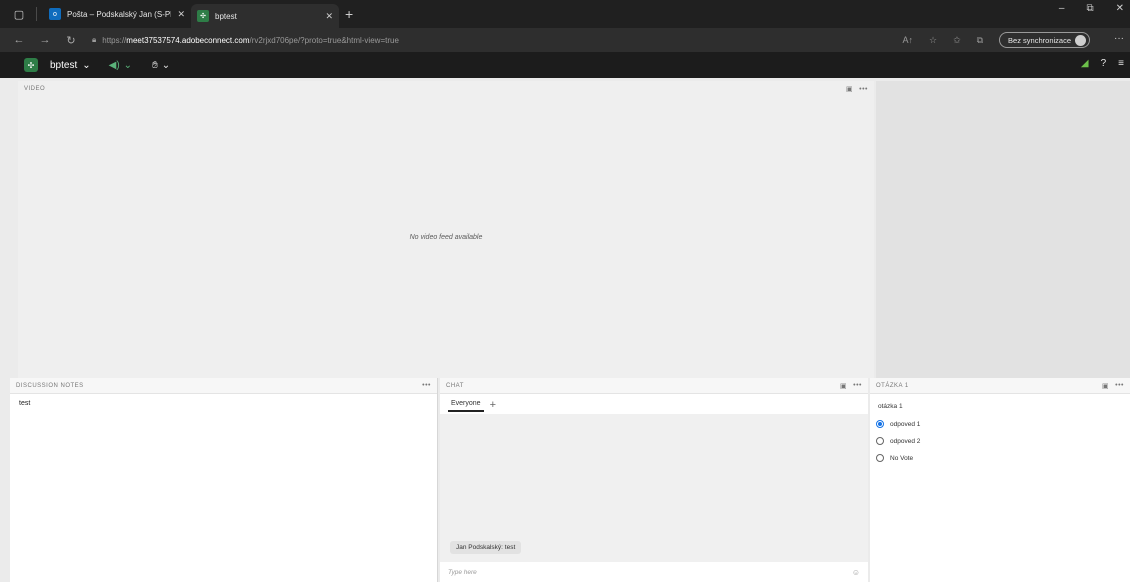  What do you see at coordinates (996, 40) in the screenshot?
I see `address-bar-icons: A↑ ☆ ✩ ⧉ Bez synchronizace` at bounding box center [996, 40].